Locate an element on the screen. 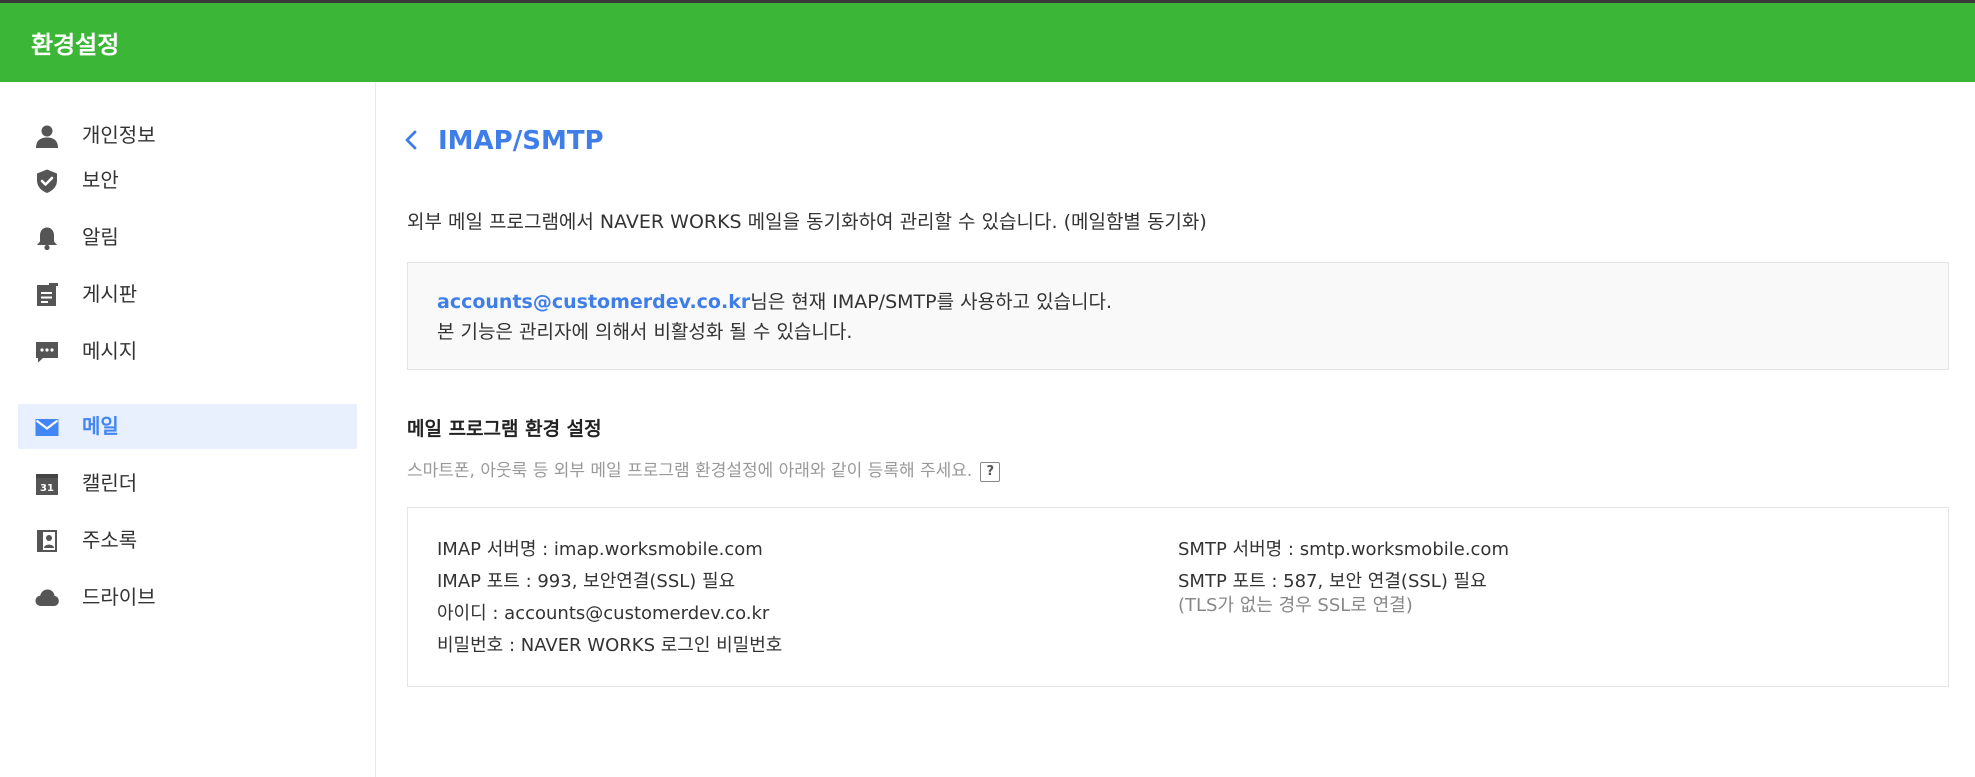  account-email: accounts@customerdev.co.kr is located at coordinates (594, 302).